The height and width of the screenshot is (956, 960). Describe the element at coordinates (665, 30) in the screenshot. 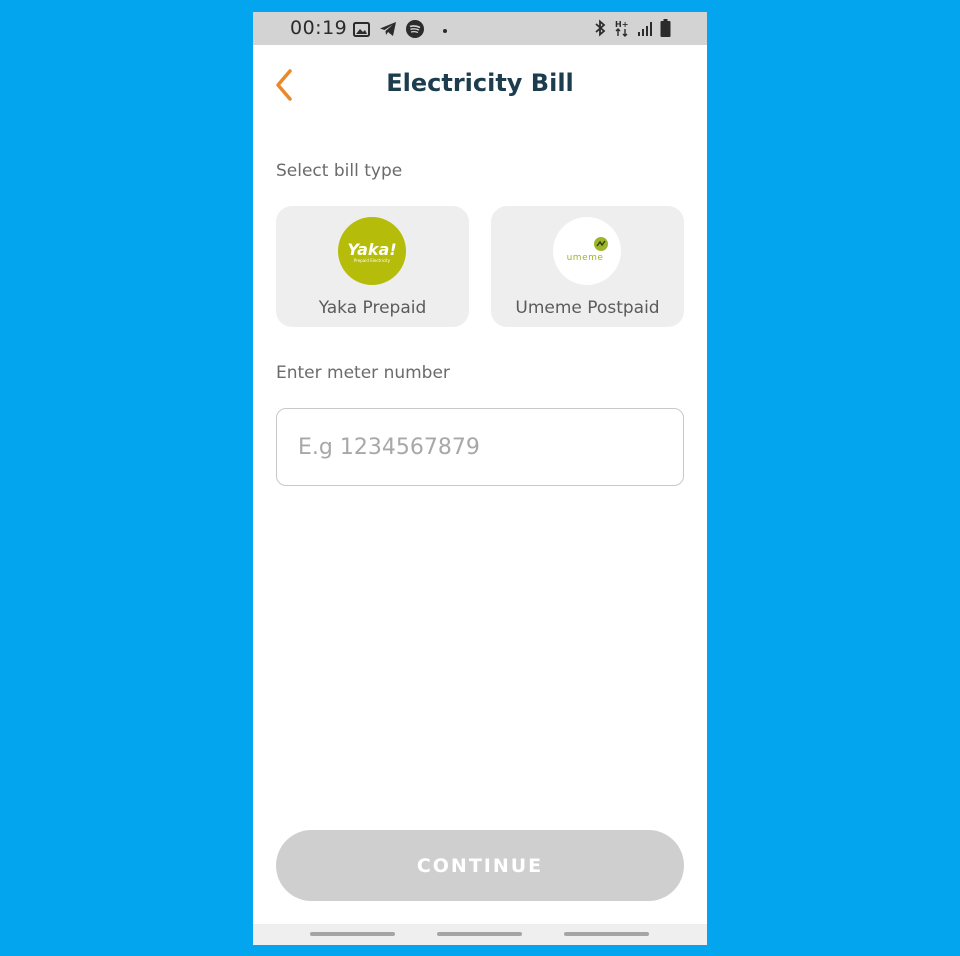

I see `battery-icon` at that location.